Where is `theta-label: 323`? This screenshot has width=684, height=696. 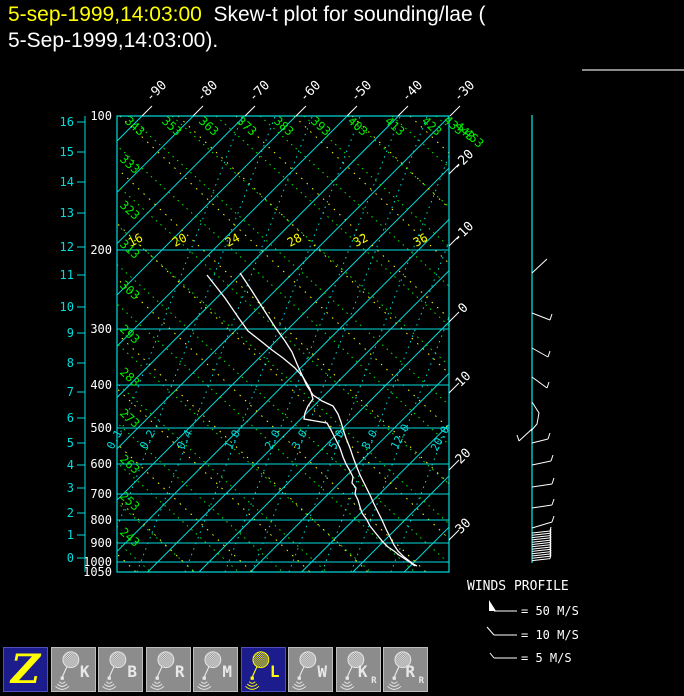 theta-label: 323 is located at coordinates (129, 210).